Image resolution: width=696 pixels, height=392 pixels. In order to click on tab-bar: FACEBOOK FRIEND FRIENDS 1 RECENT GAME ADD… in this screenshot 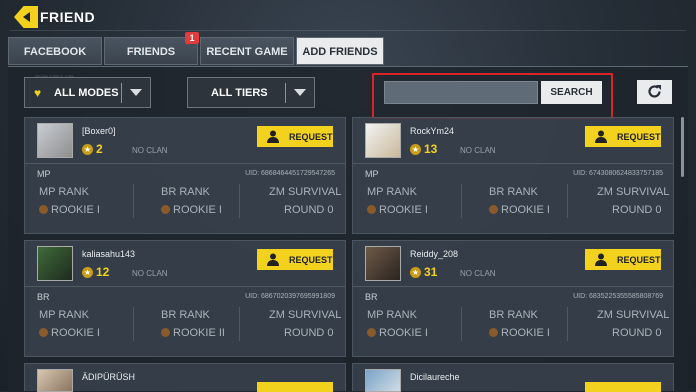, I will do `click(197, 59)`.